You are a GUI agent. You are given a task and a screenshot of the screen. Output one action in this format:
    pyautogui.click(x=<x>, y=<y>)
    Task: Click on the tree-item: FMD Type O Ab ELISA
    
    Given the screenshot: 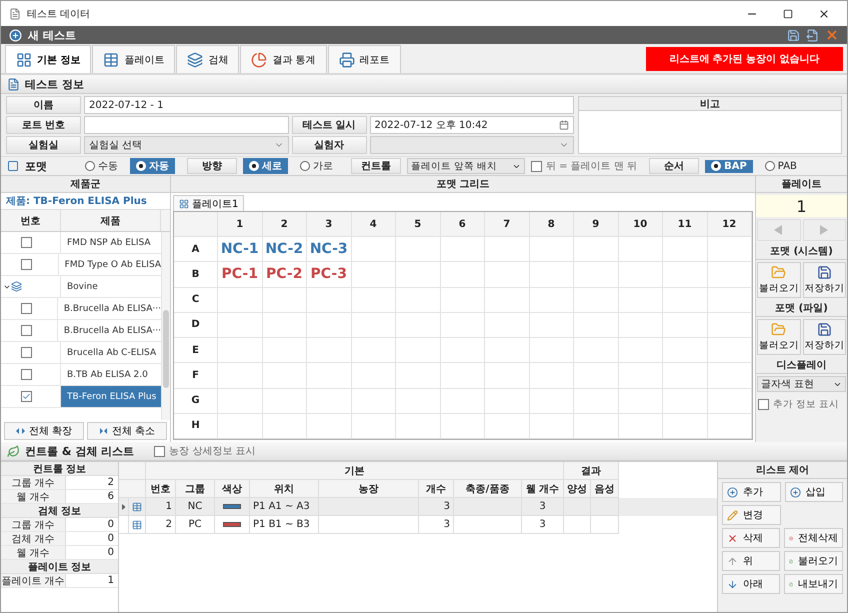 What is the action you would take?
    pyautogui.click(x=109, y=264)
    